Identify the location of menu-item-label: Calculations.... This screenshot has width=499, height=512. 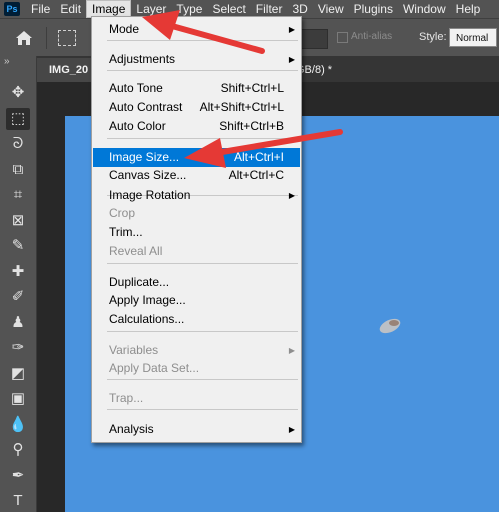
(147, 319).